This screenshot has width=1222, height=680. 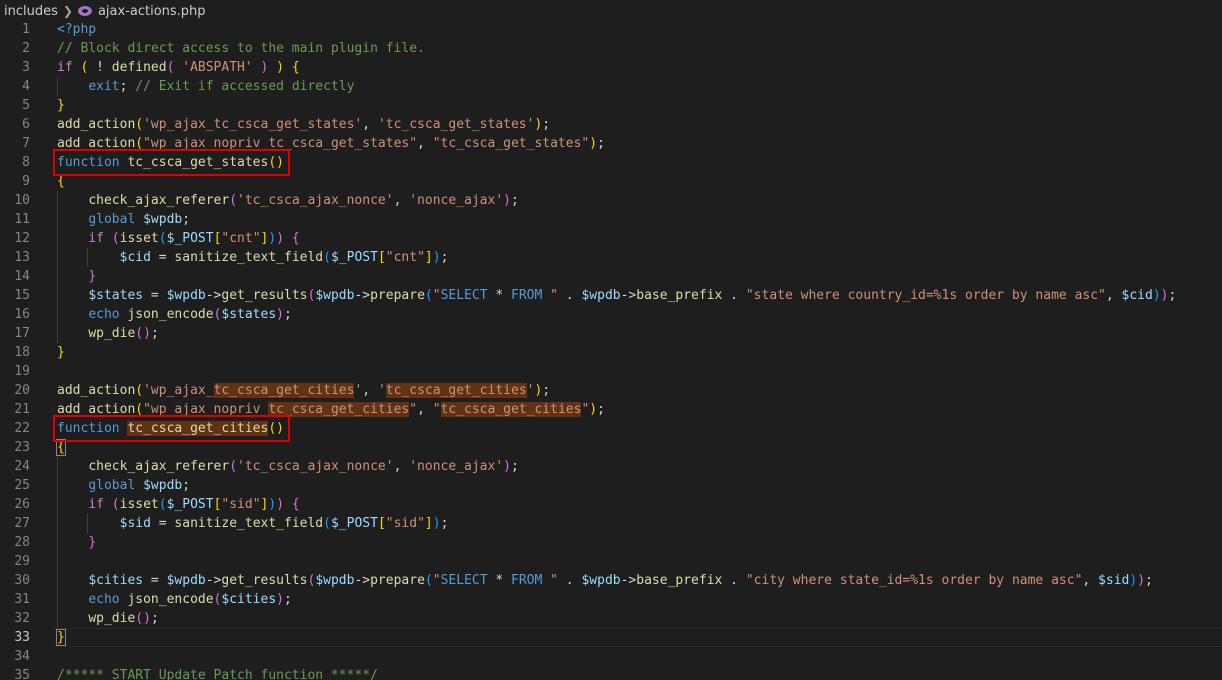 I want to click on line-number: 15, so click(x=22, y=295).